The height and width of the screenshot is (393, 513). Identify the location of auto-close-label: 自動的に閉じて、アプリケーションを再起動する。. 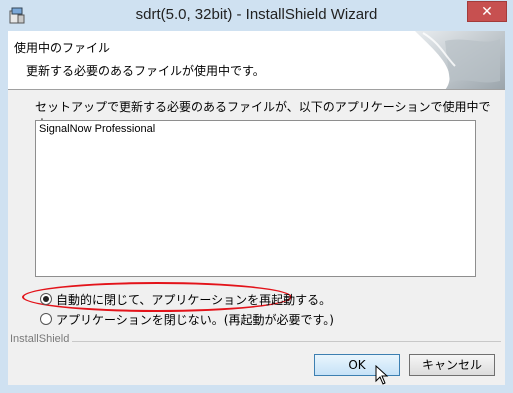
(193, 299).